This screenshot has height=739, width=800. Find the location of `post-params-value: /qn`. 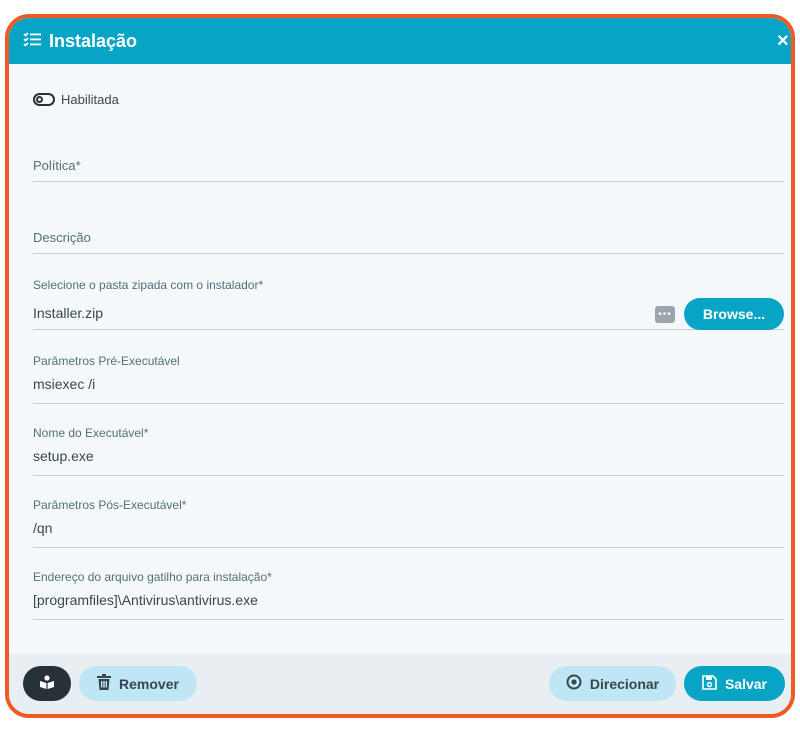

post-params-value: /qn is located at coordinates (408, 528).